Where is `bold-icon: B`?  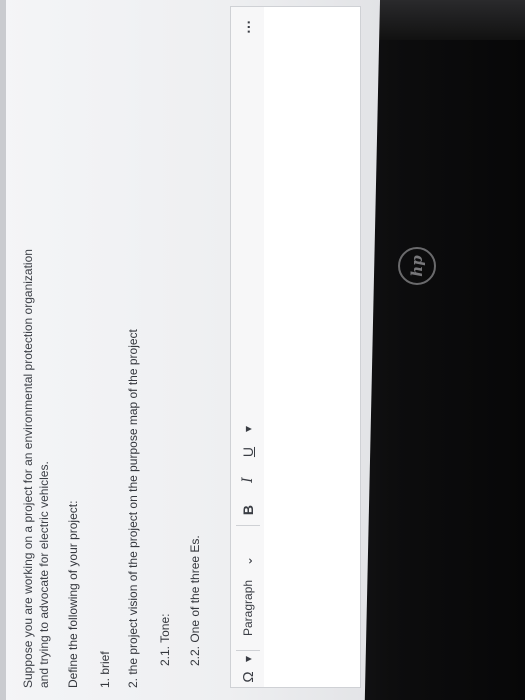 bold-icon: B is located at coordinates (248, 510).